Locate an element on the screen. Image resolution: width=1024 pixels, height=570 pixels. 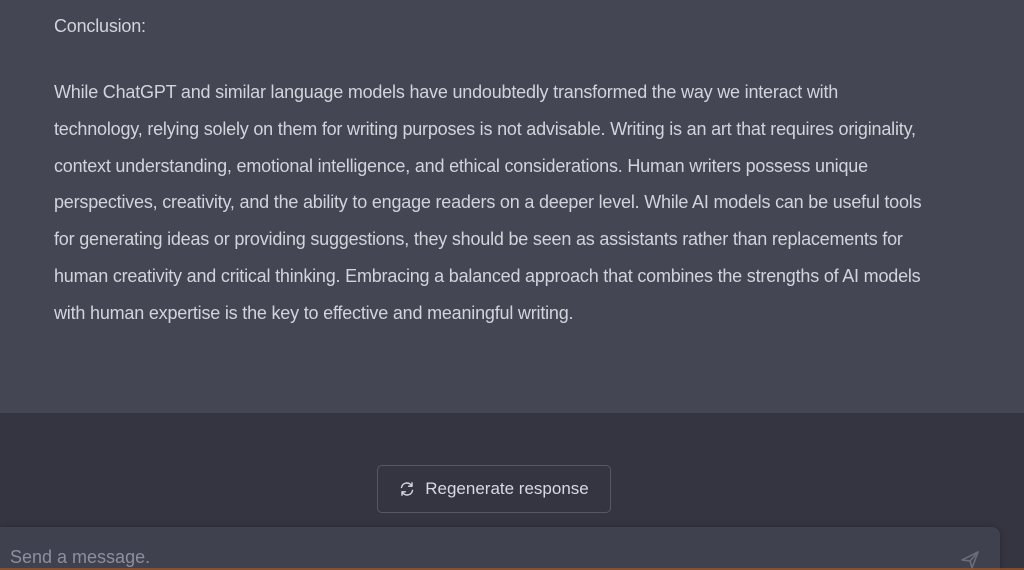
message-input-placeholder: Send a message. is located at coordinates (80, 557).